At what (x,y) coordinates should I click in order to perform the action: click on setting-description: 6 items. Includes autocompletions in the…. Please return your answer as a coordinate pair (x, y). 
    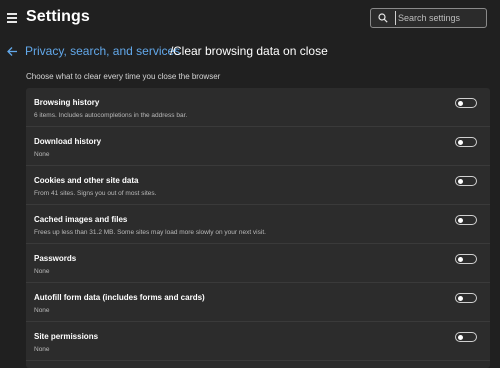
    Looking at the image, I should click on (111, 115).